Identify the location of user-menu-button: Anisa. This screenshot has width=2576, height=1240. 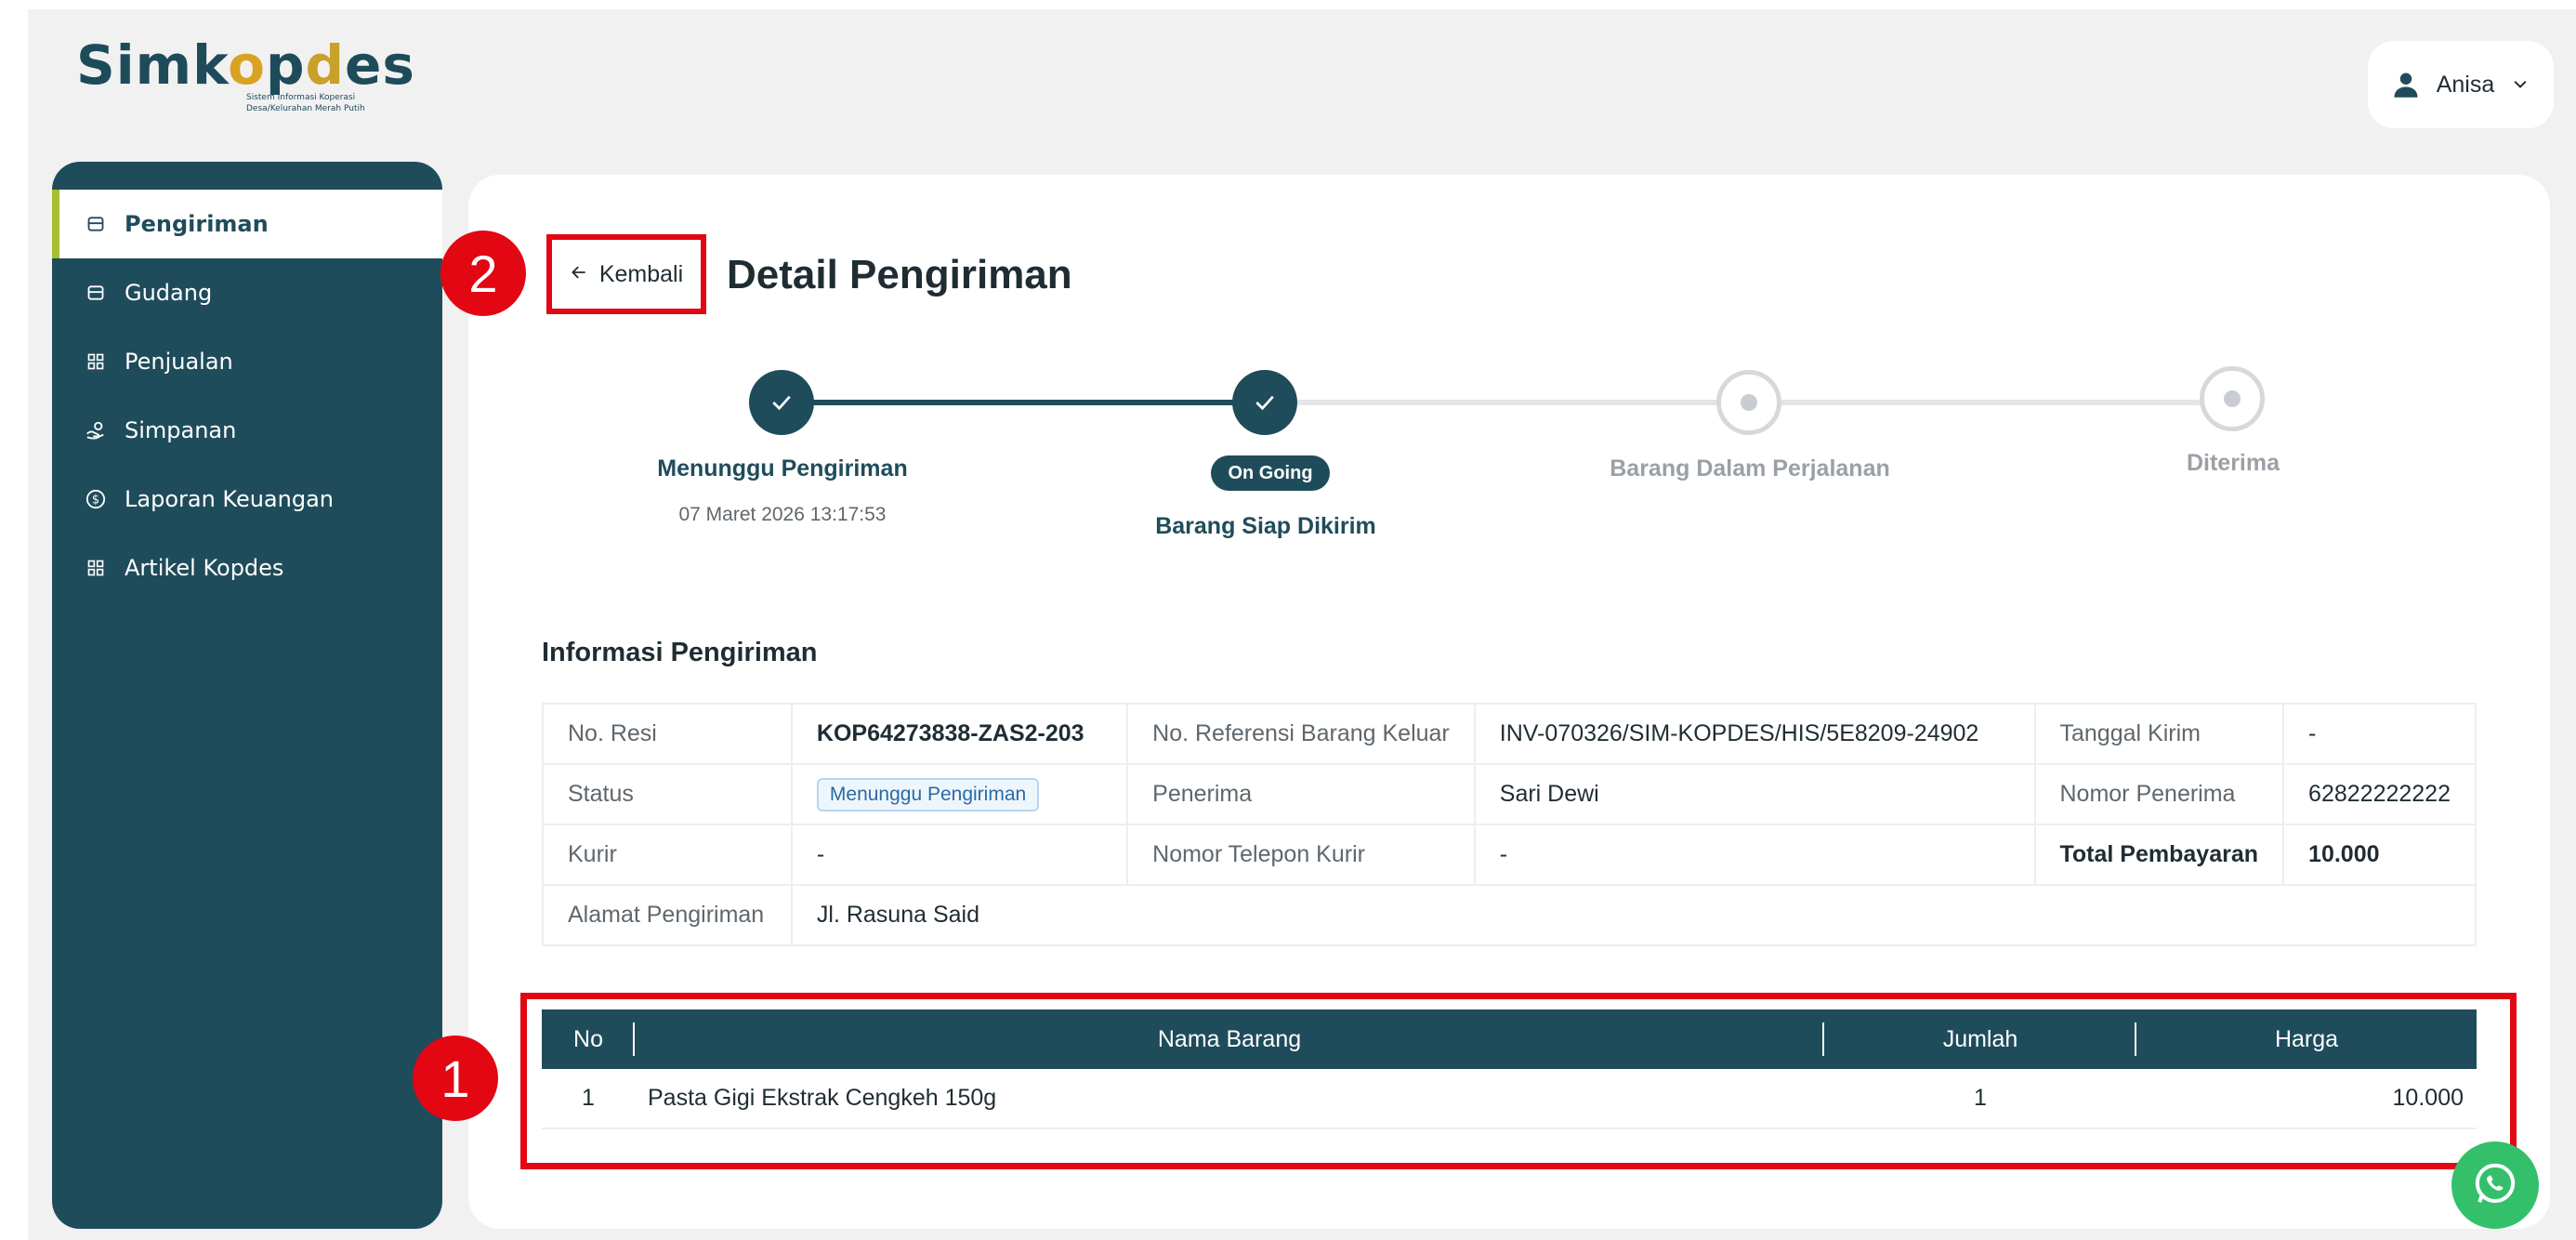
(2461, 85).